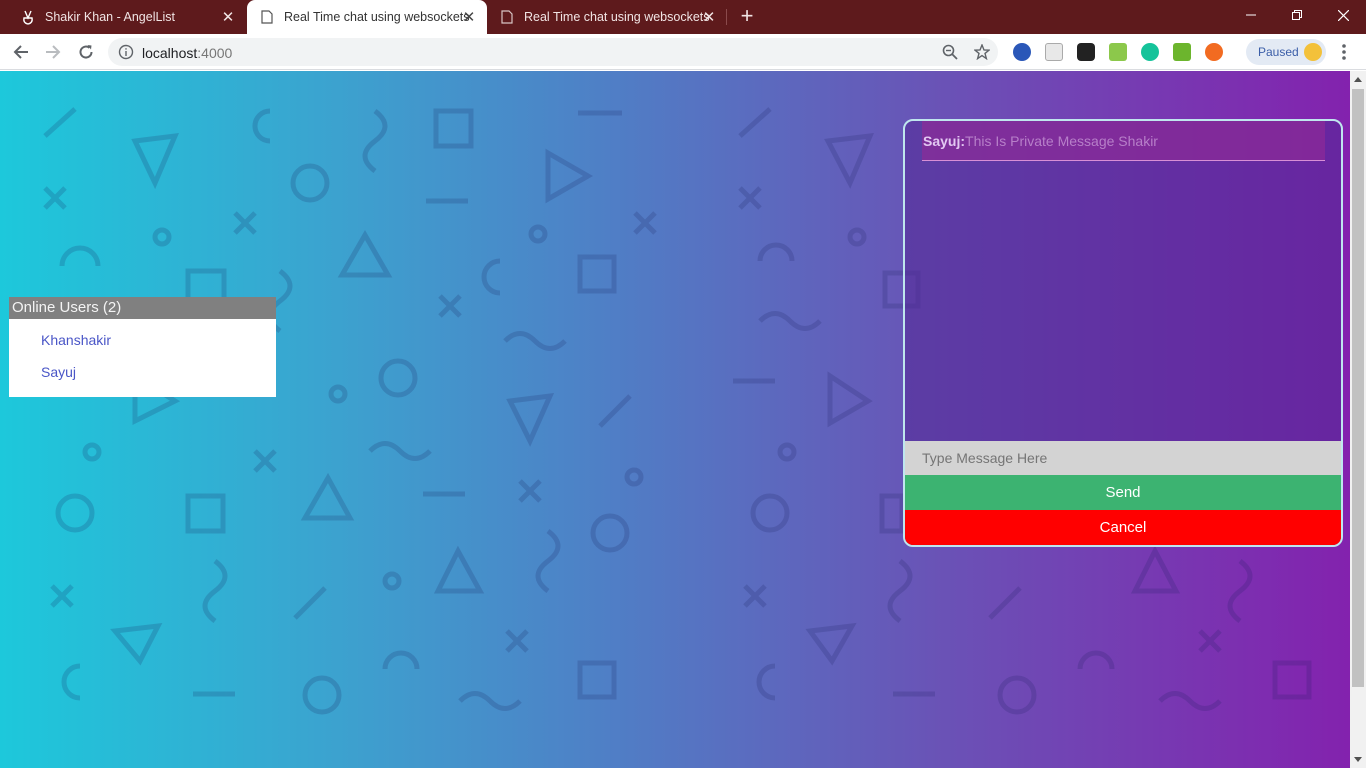 Image resolution: width=1366 pixels, height=768 pixels. I want to click on browser-toolbar: localhost:4000 Paused, so click(683, 52).